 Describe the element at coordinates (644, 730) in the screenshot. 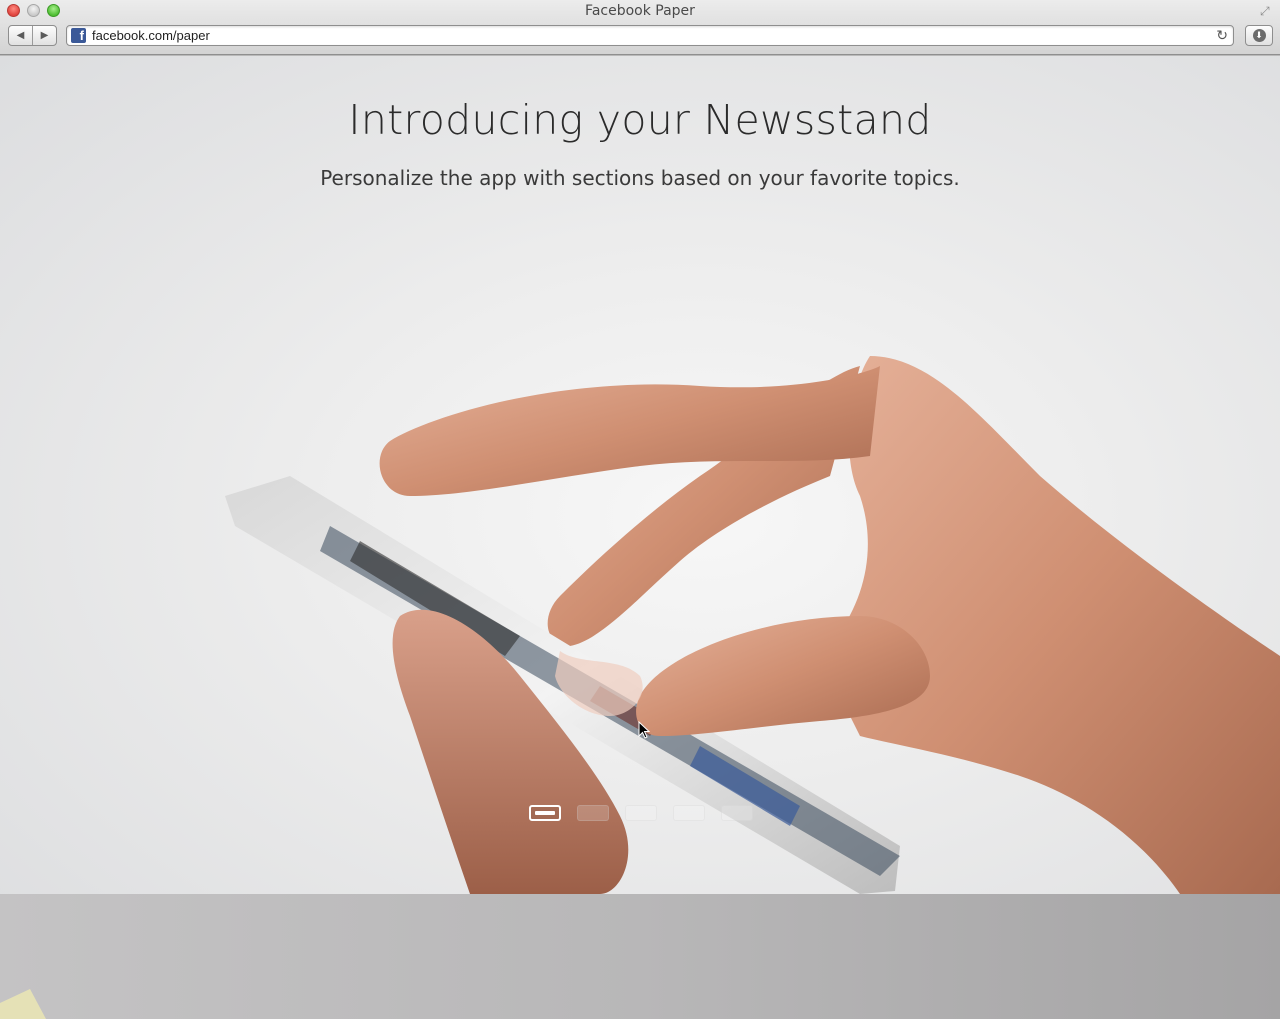

I see `mouse-cursor-icon` at that location.